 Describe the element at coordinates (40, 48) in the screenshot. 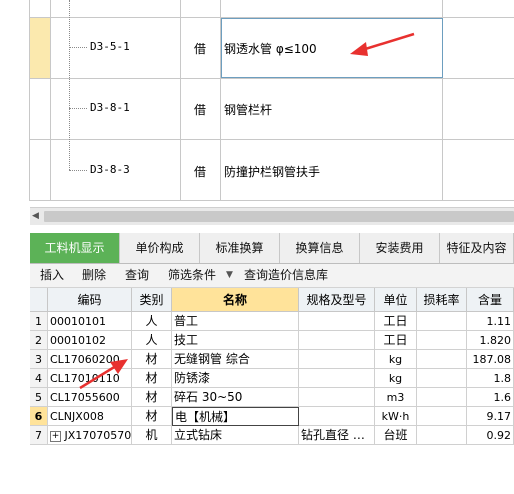

I see `current-row-indicator` at that location.